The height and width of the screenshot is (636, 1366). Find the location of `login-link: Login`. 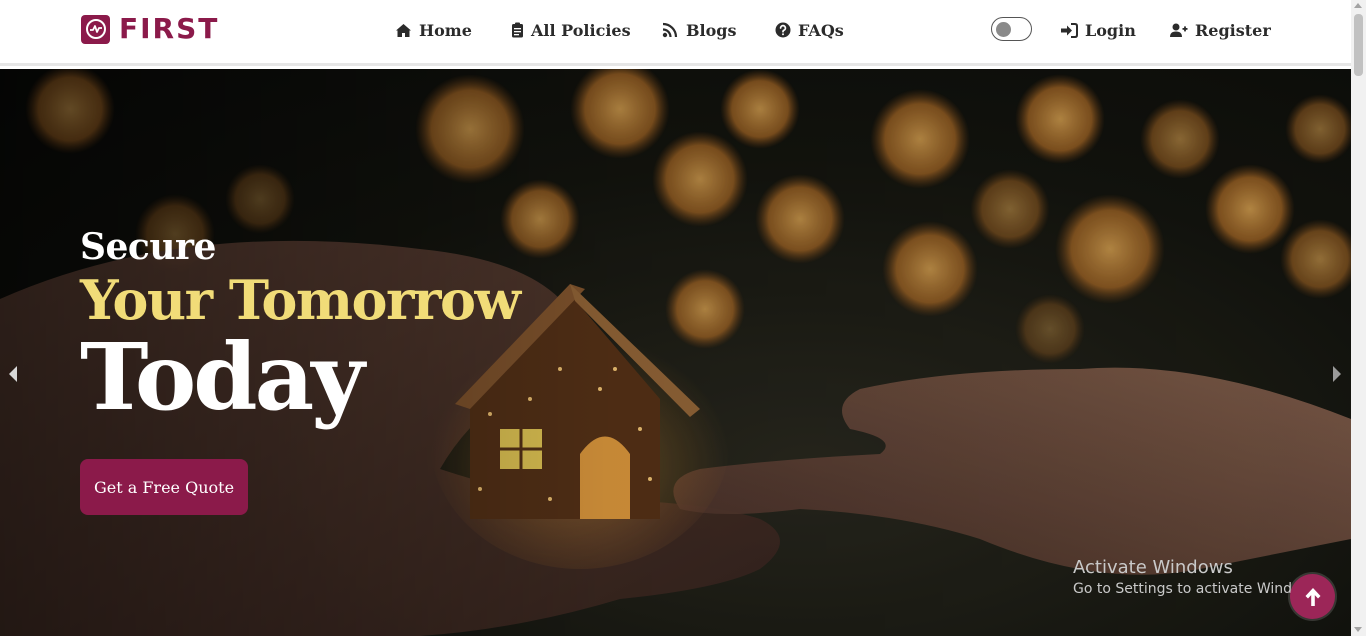

login-link: Login is located at coordinates (1098, 30).